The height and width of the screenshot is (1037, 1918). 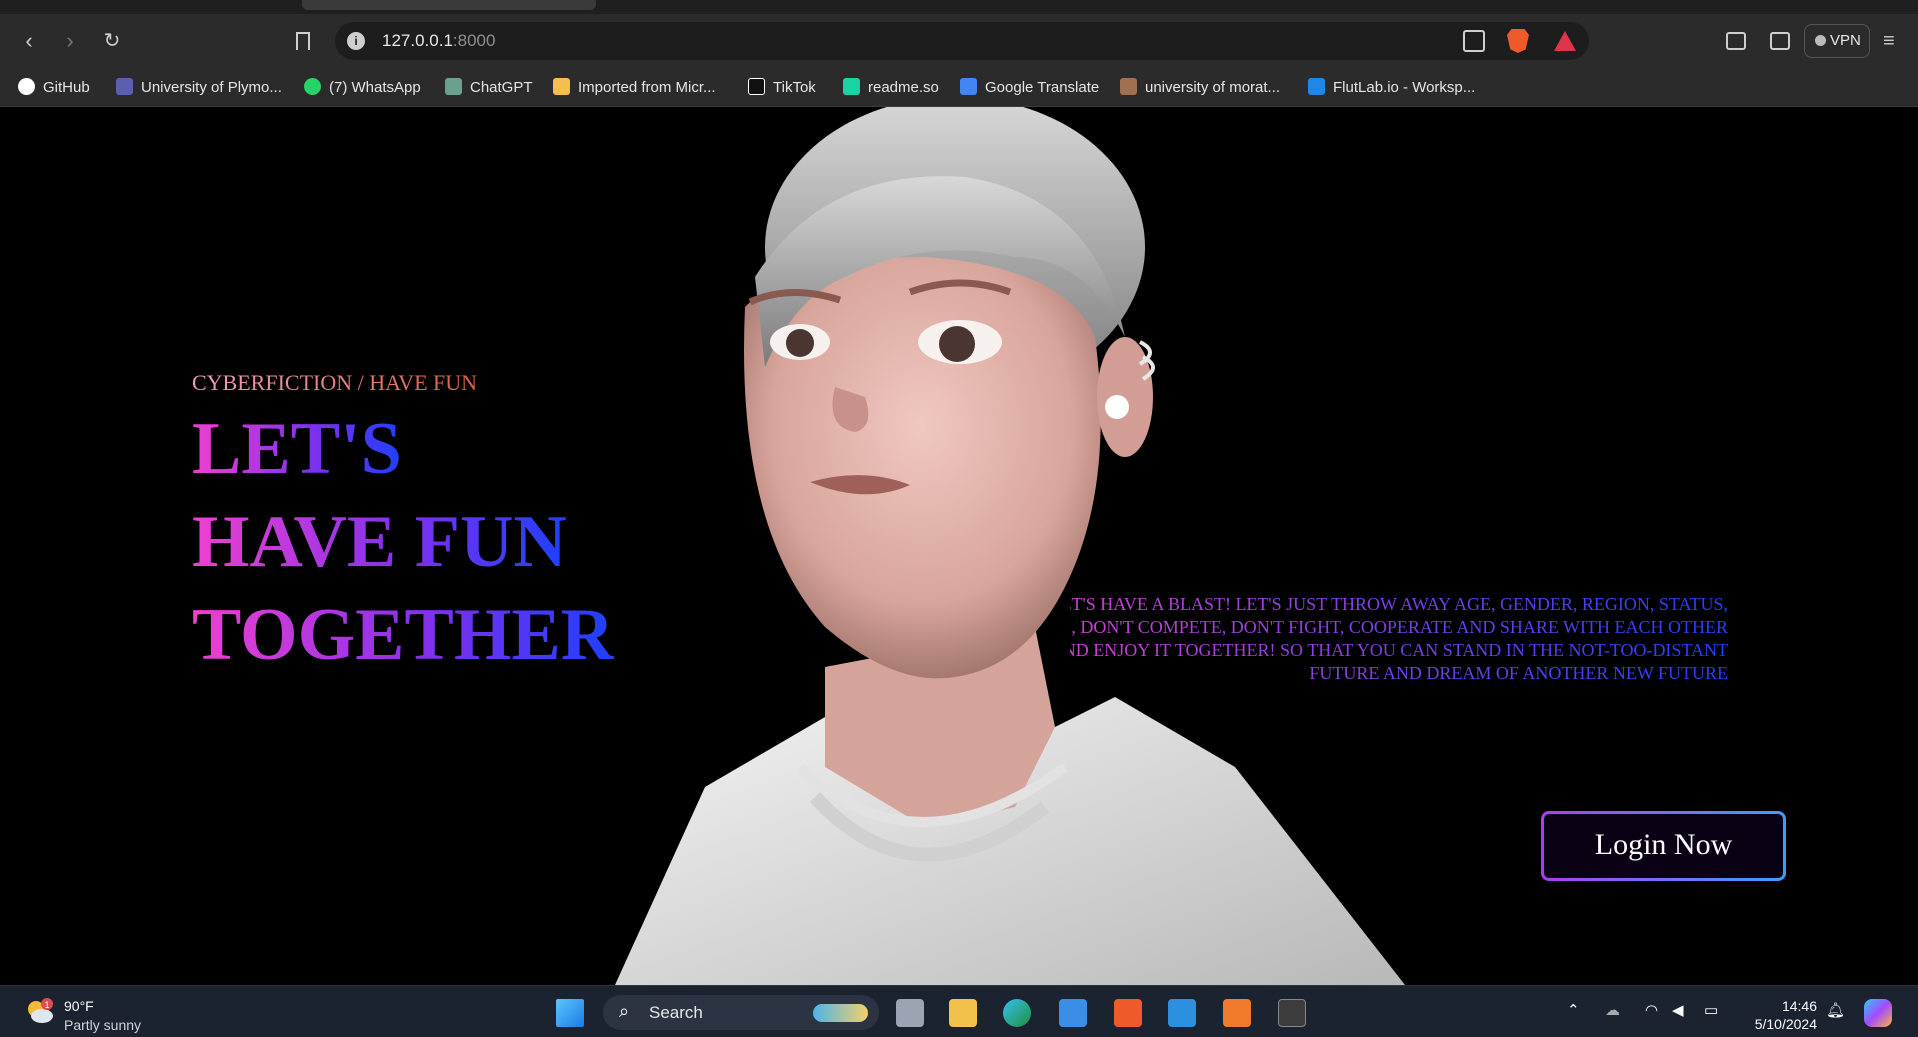 I want to click on tab-strip, so click(x=959, y=7).